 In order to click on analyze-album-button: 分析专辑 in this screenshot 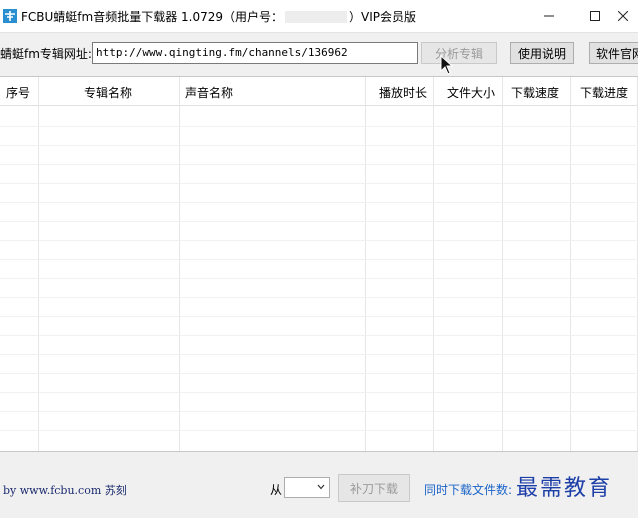, I will do `click(459, 53)`.